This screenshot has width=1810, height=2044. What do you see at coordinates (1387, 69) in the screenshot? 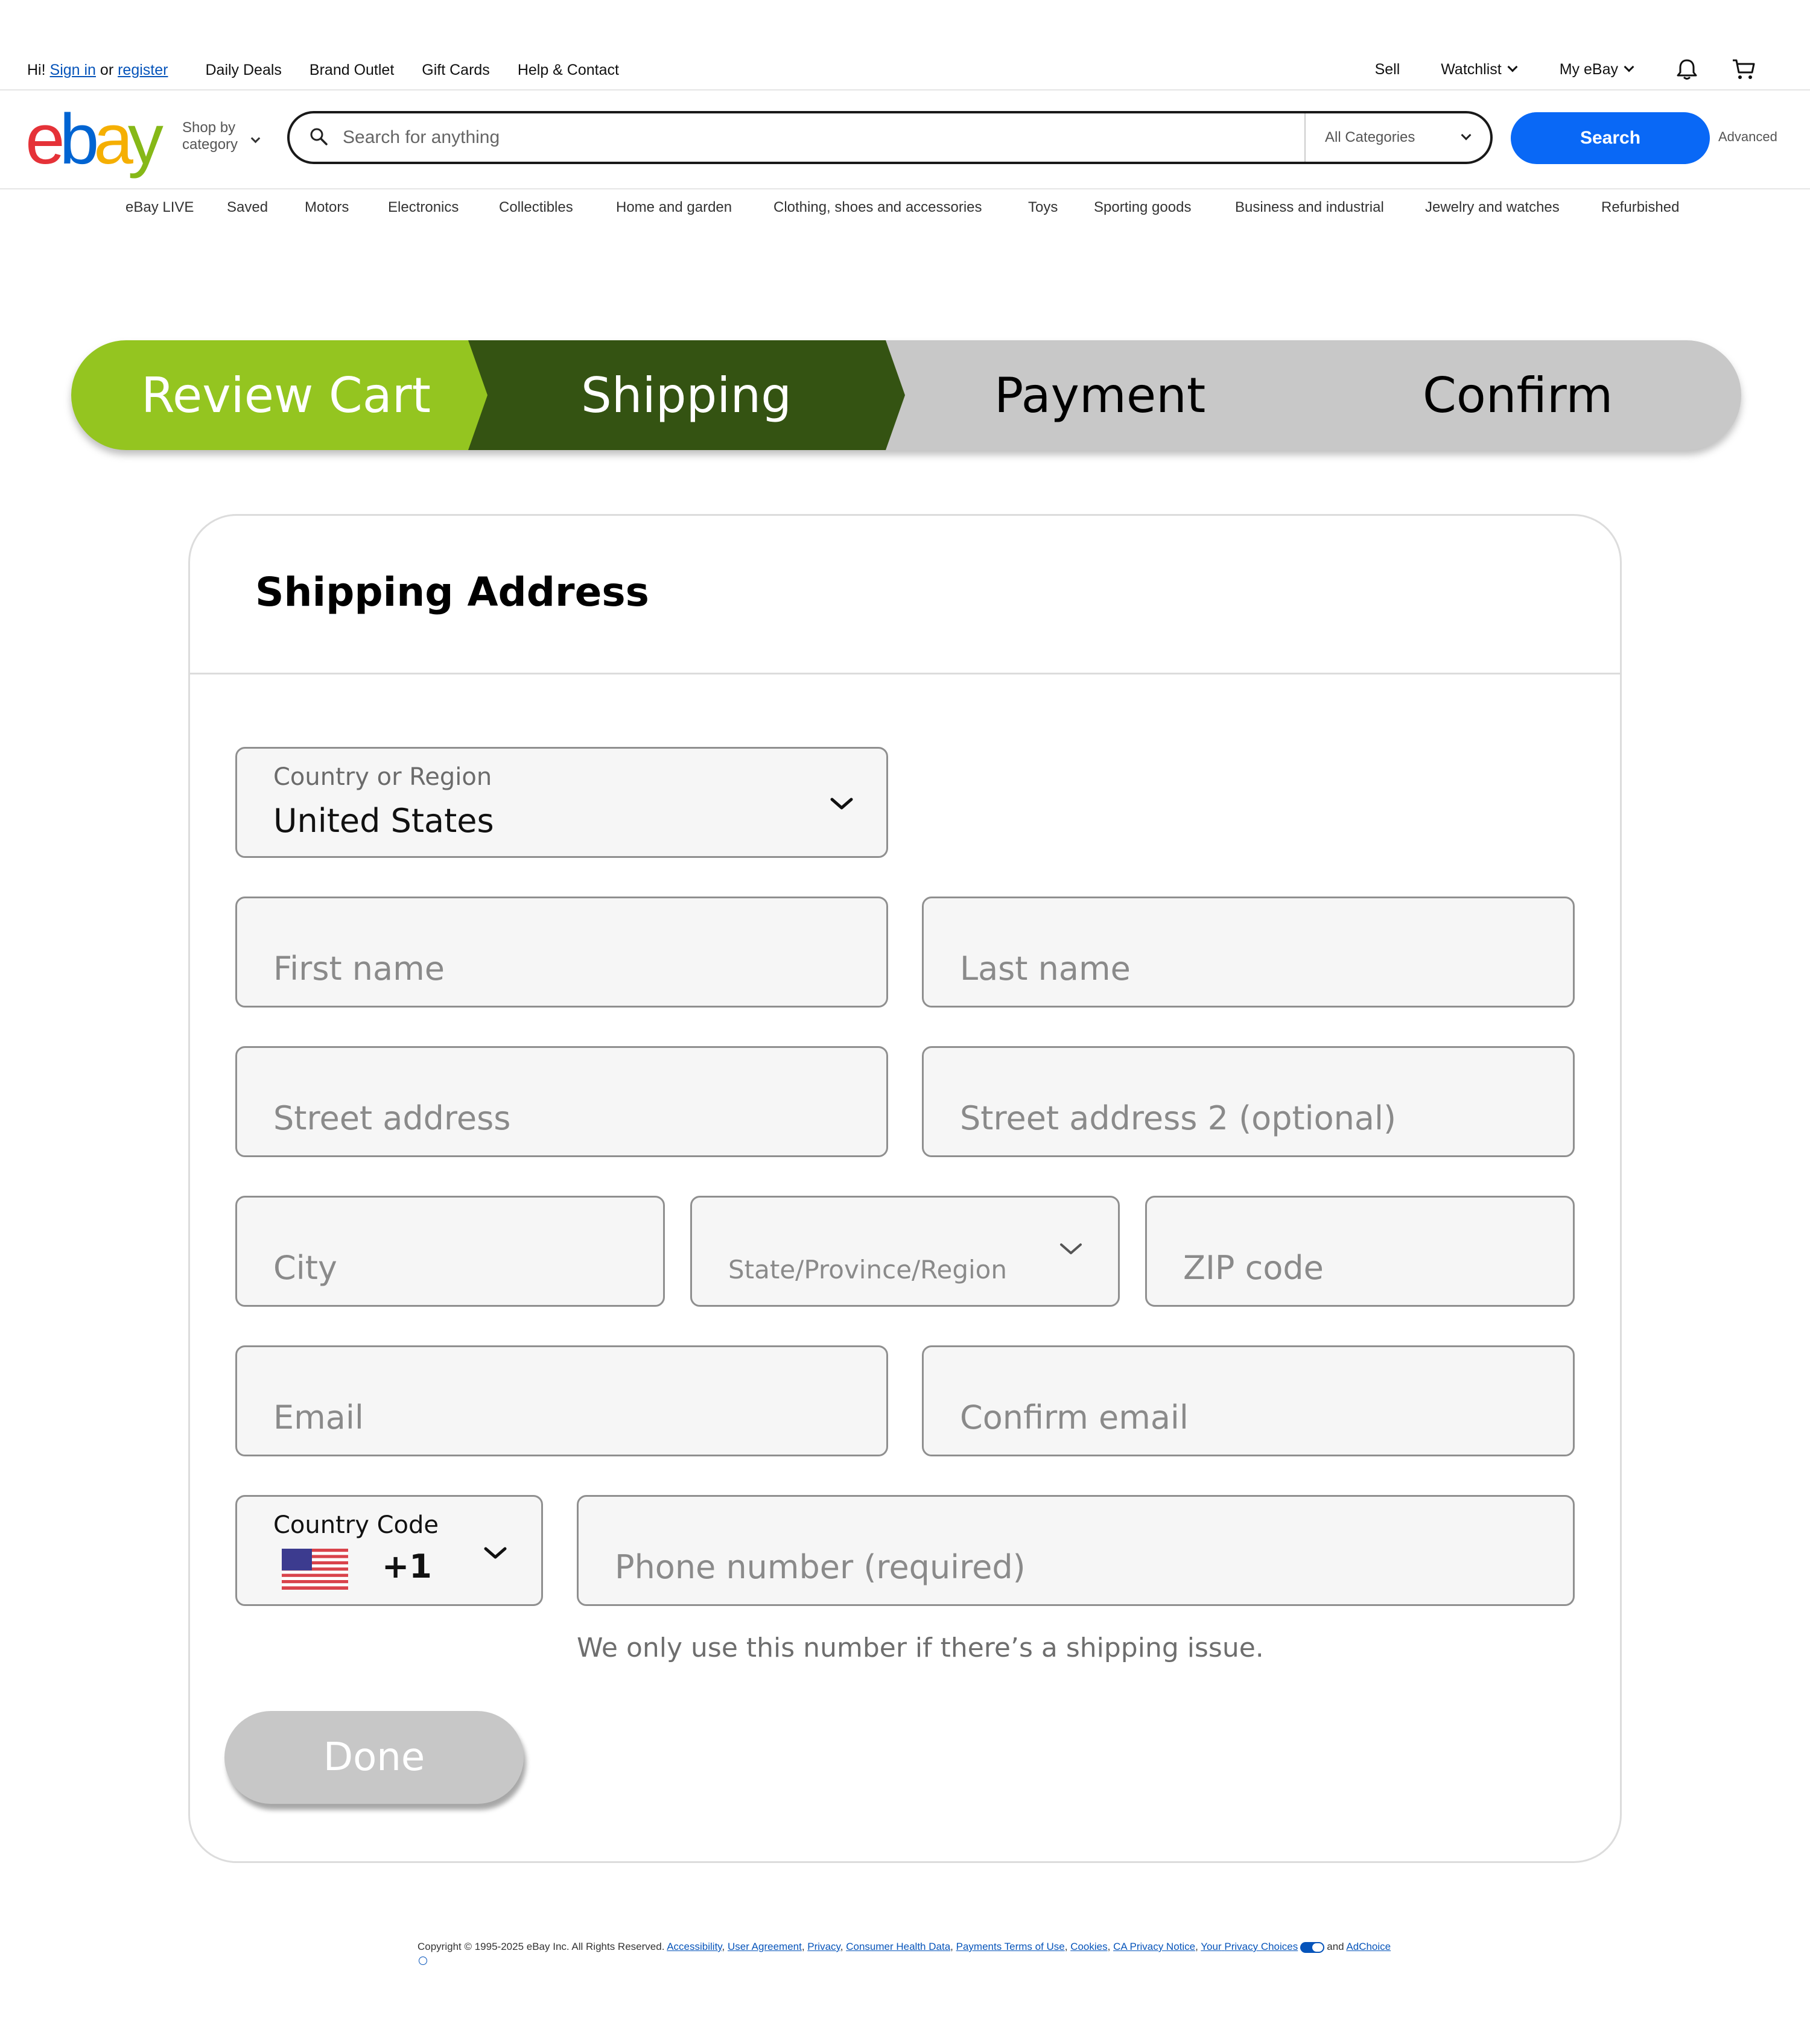
I see `sell-link: Sell` at bounding box center [1387, 69].